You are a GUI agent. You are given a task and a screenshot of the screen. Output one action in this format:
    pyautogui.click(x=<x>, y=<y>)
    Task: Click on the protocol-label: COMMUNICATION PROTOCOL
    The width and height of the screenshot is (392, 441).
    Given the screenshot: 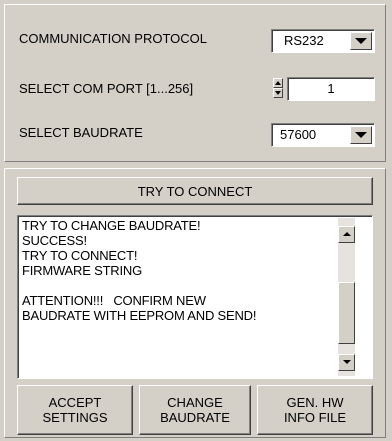 What is the action you would take?
    pyautogui.click(x=113, y=38)
    